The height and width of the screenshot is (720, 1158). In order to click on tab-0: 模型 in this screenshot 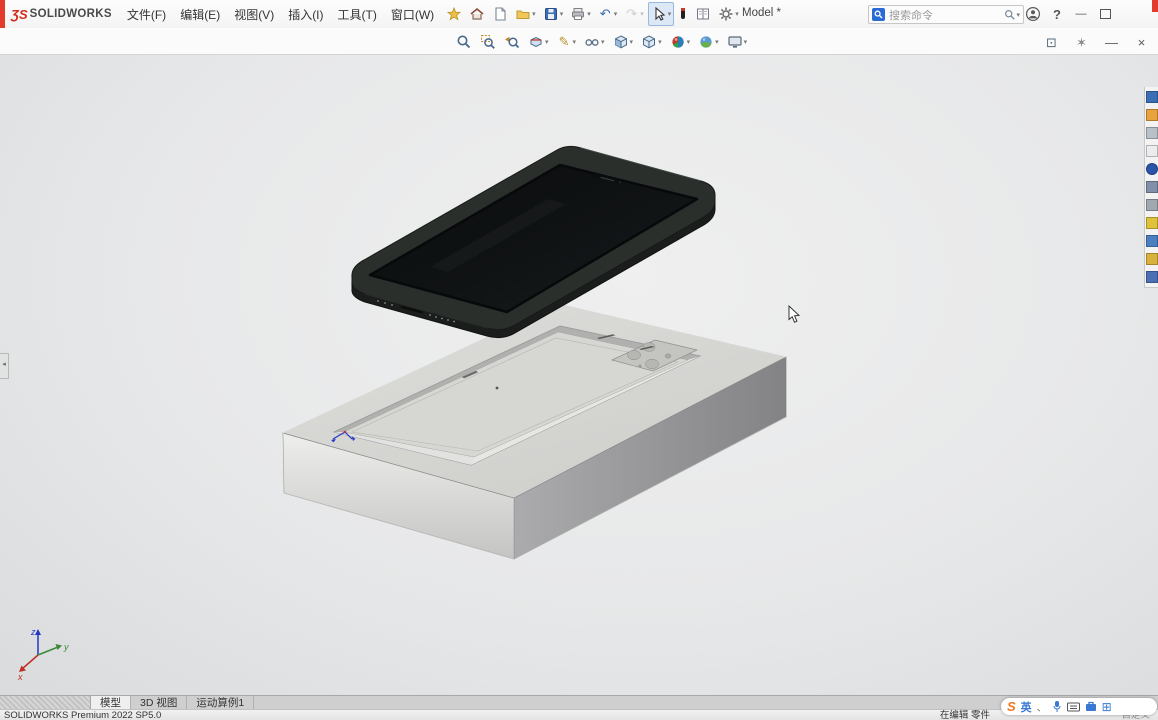, I will do `click(111, 703)`.